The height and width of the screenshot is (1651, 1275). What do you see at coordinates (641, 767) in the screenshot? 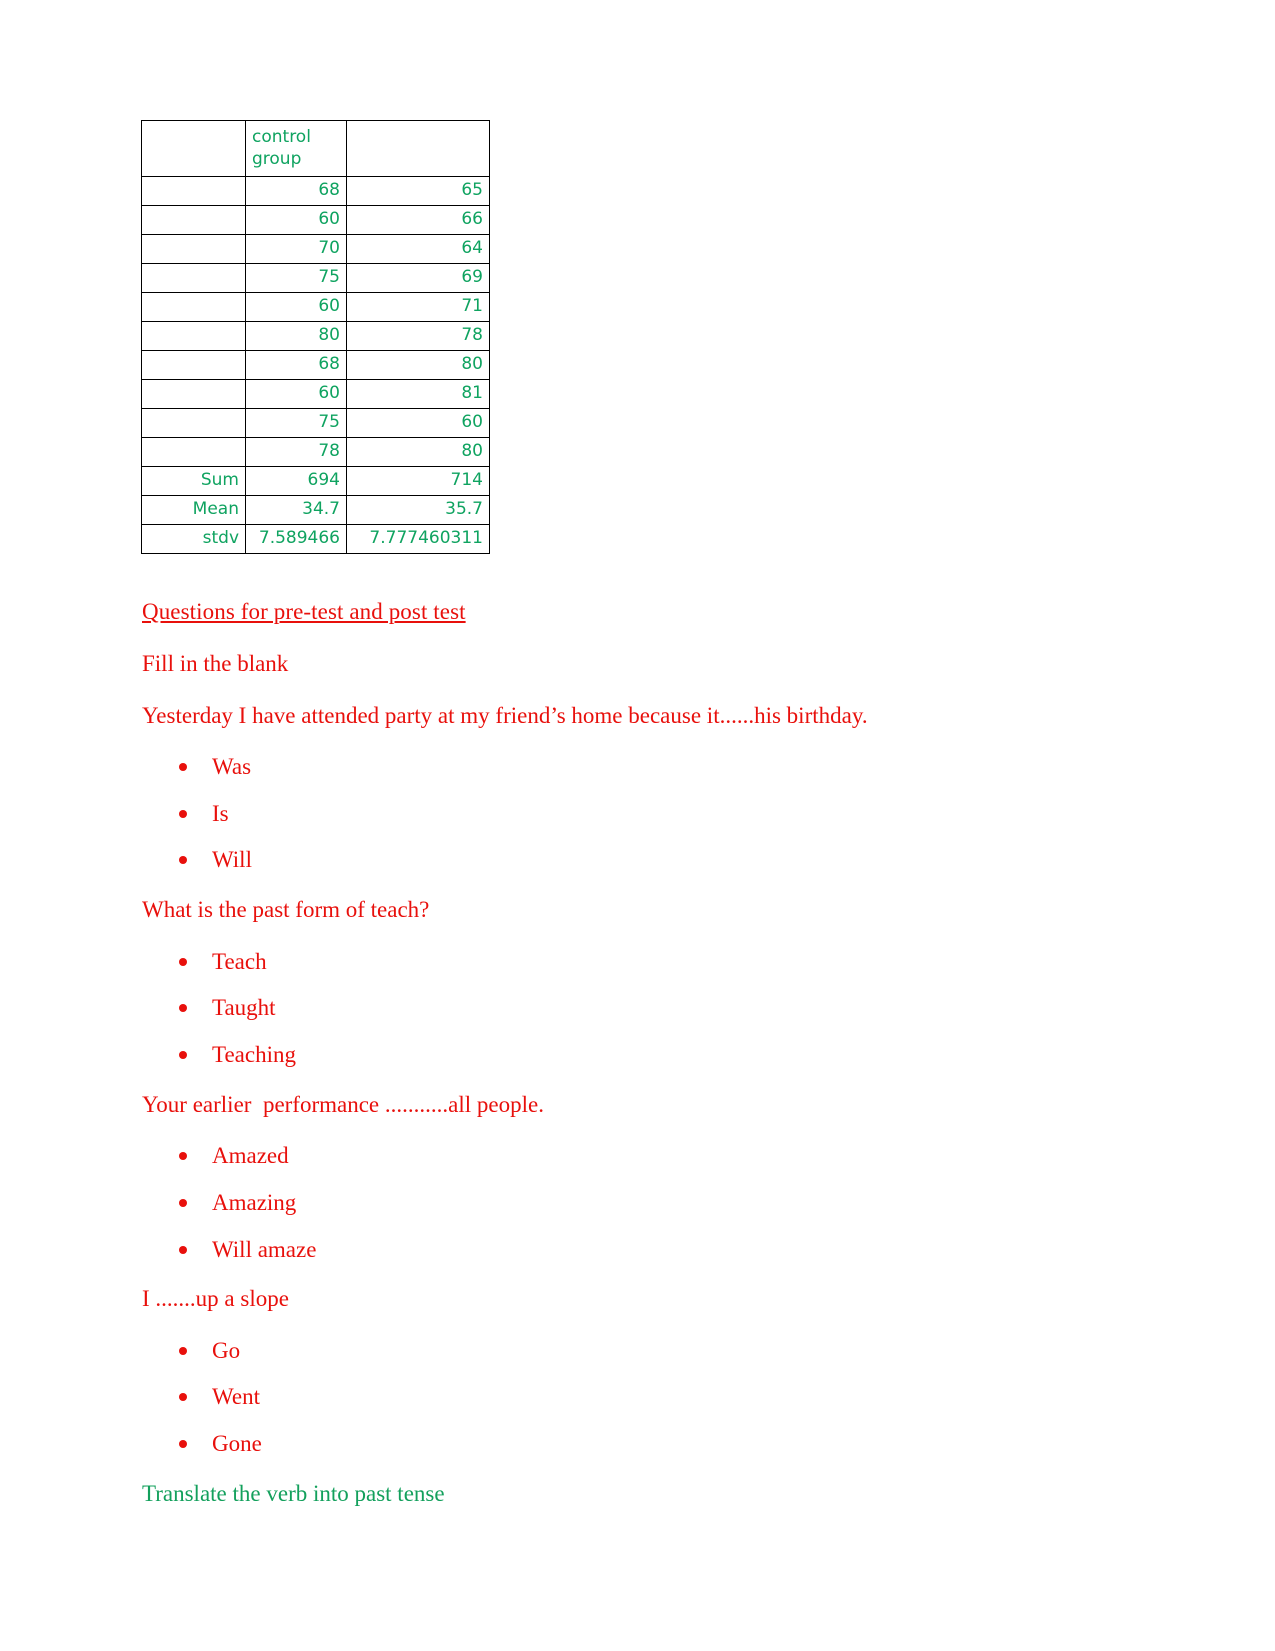
I see `option-item: Was` at bounding box center [641, 767].